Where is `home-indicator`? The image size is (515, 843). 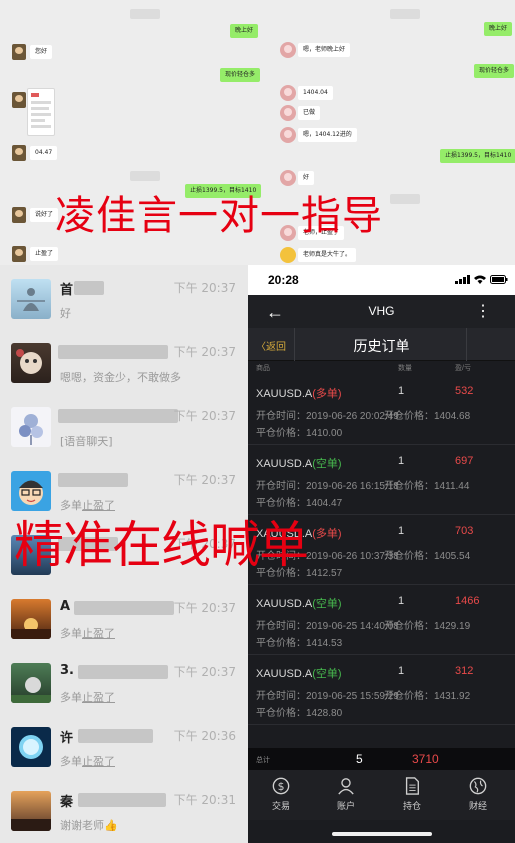
home-indicator is located at coordinates (382, 834).